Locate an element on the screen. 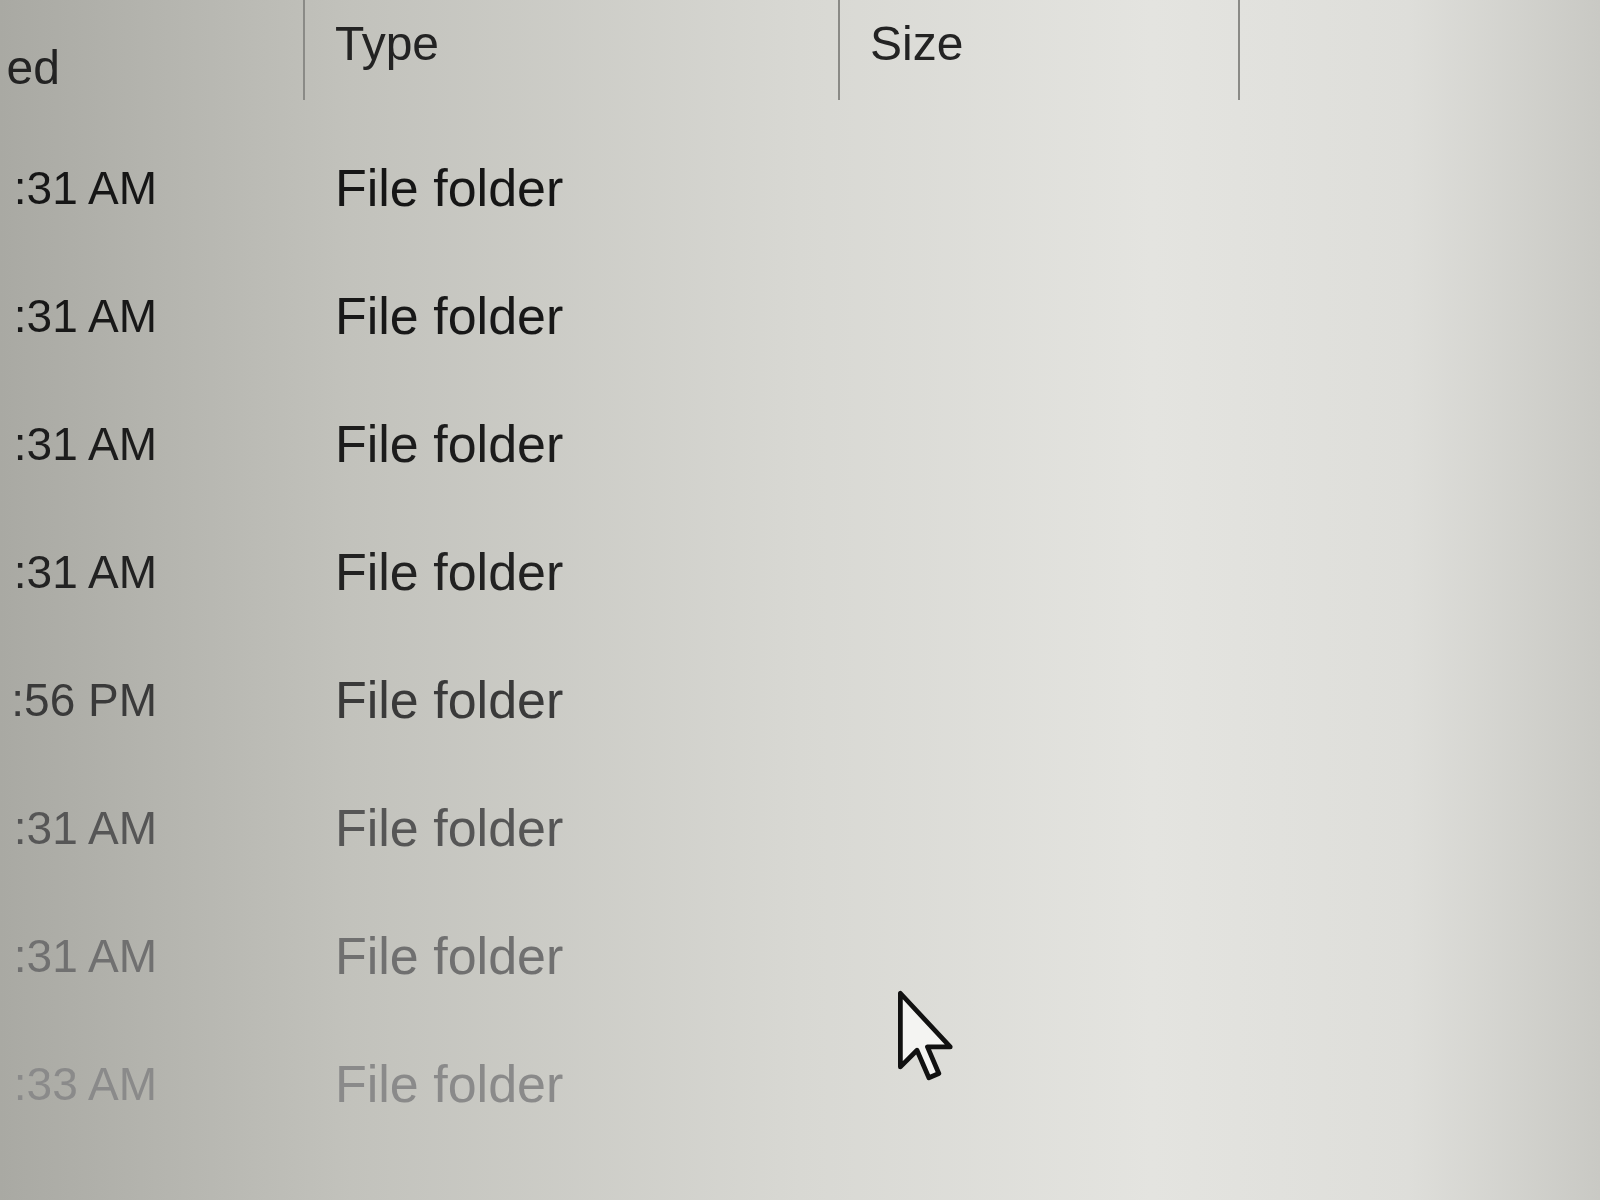 This screenshot has height=1200, width=1600. column-header: ed is located at coordinates (33, 68).